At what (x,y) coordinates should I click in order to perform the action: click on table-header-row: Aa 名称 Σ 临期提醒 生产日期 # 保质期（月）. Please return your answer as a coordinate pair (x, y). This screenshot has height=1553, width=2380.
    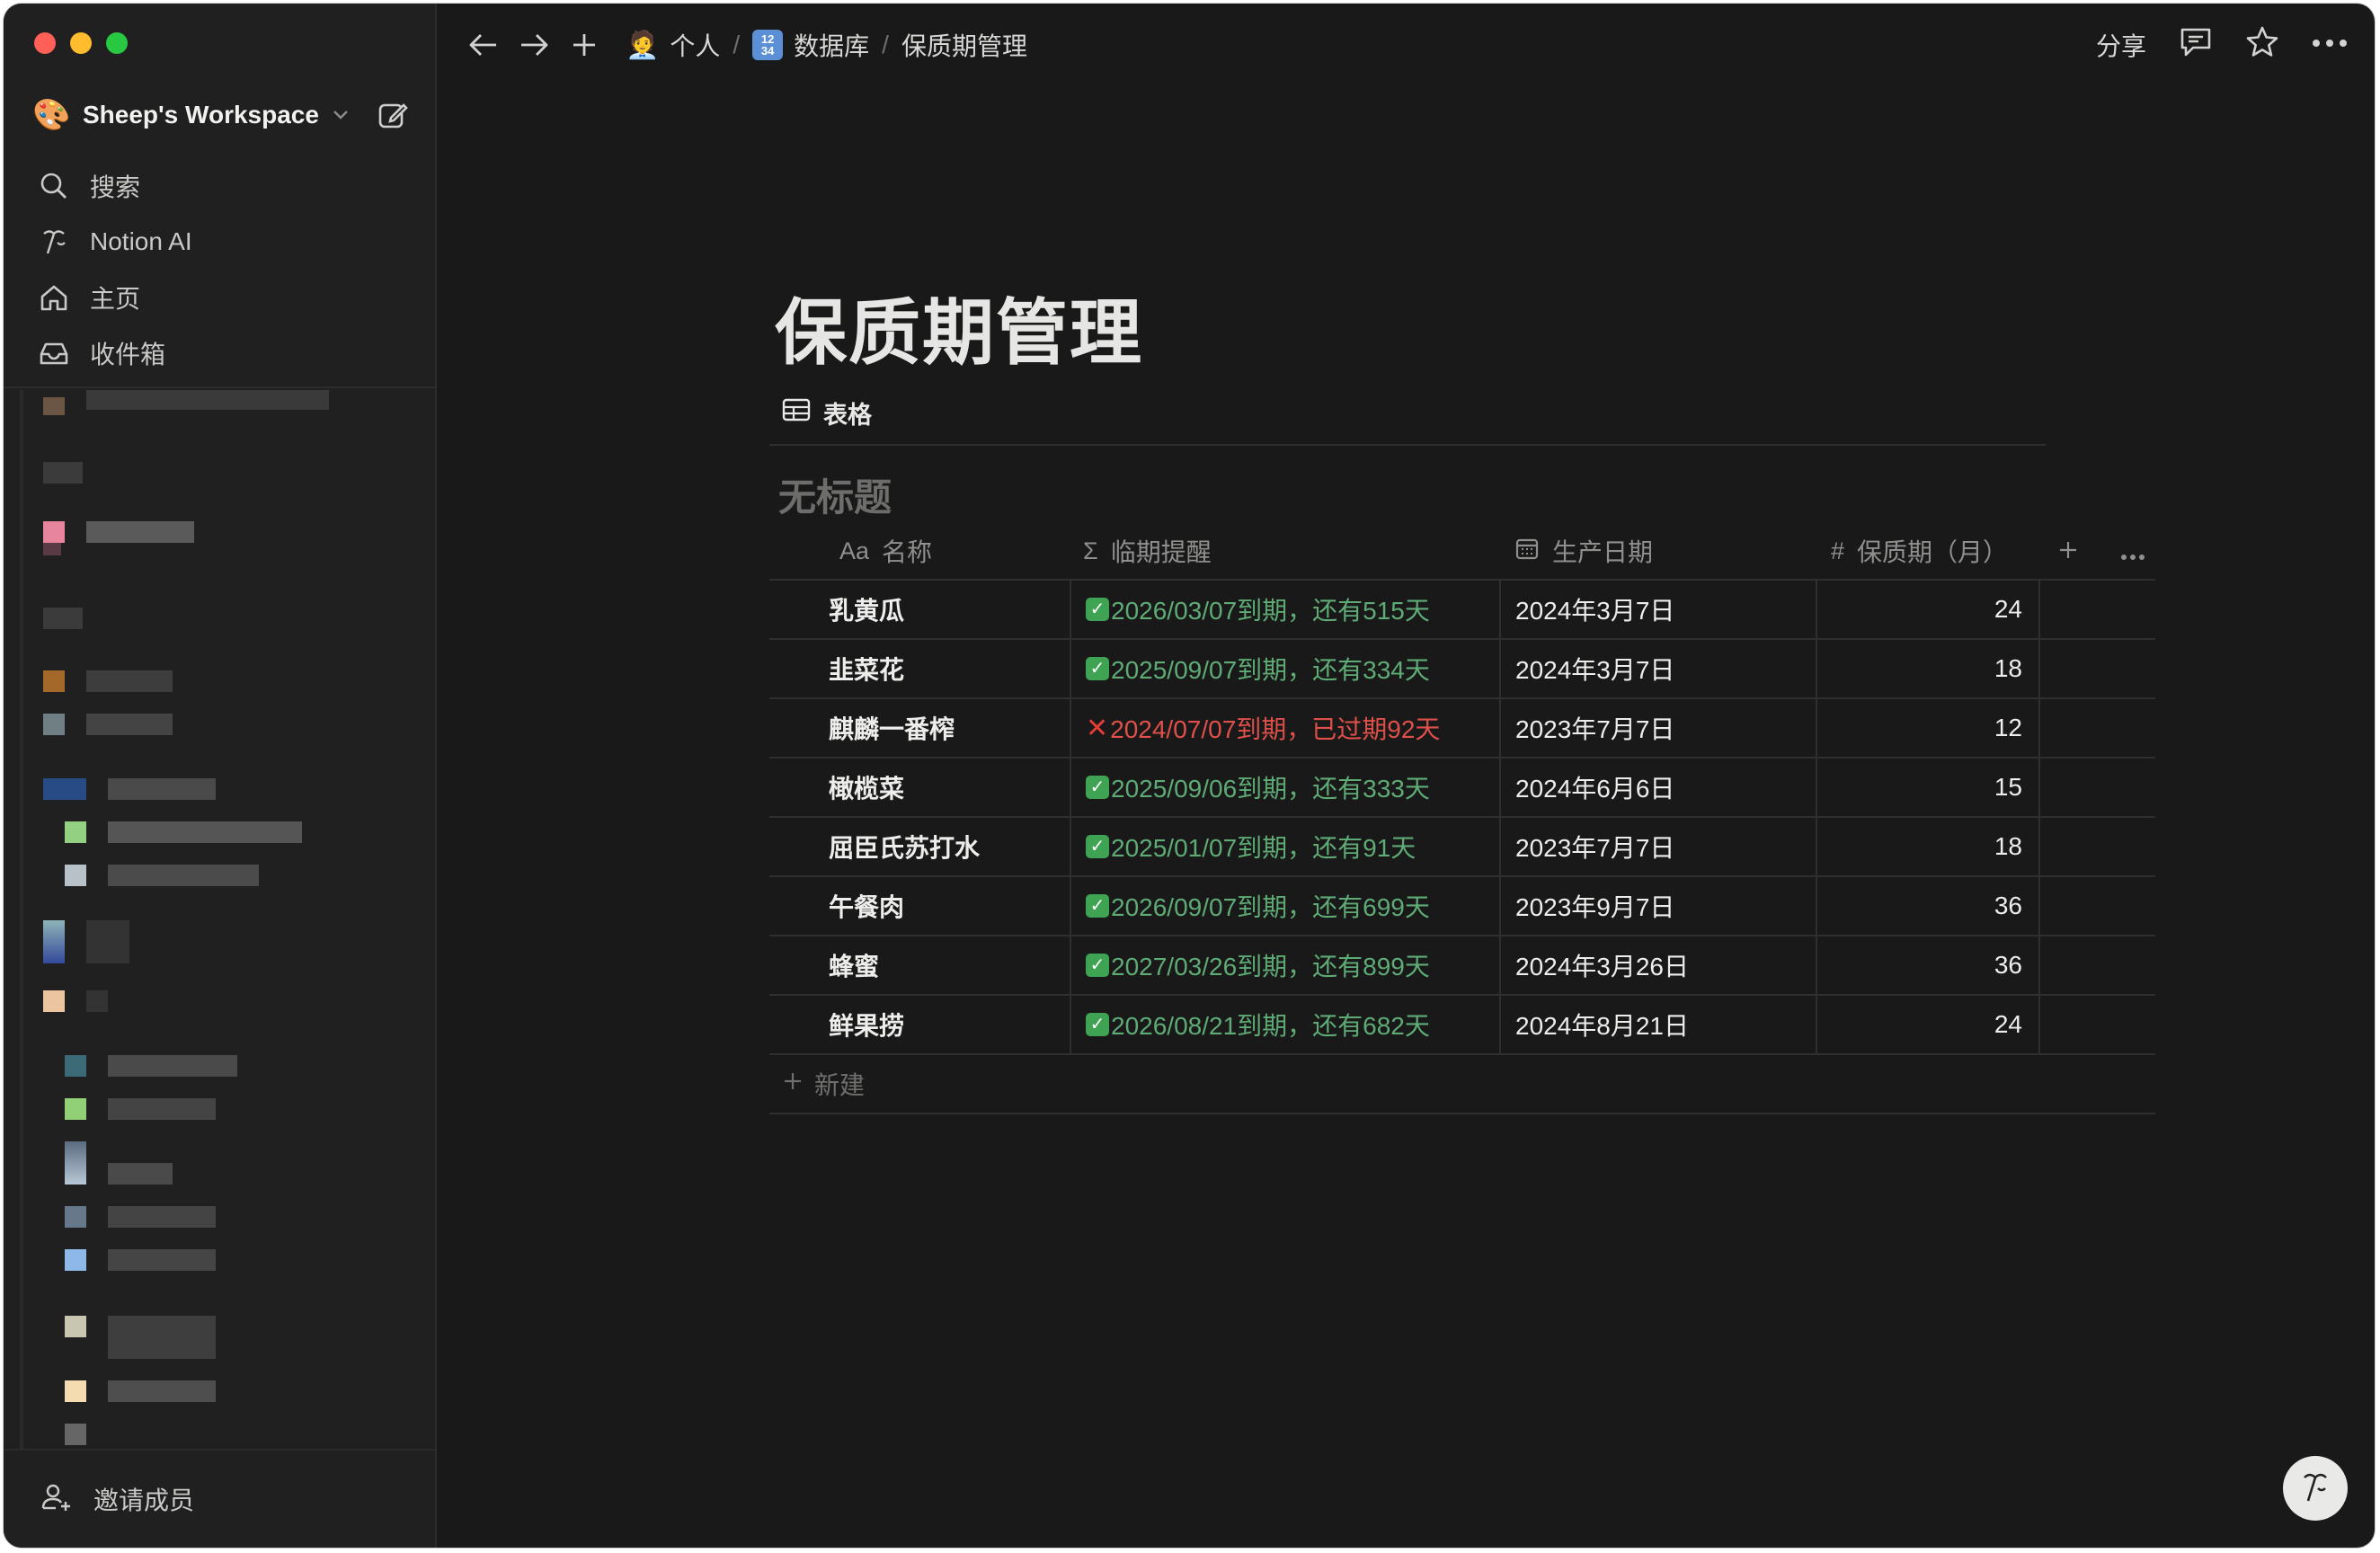
    Looking at the image, I should click on (1462, 552).